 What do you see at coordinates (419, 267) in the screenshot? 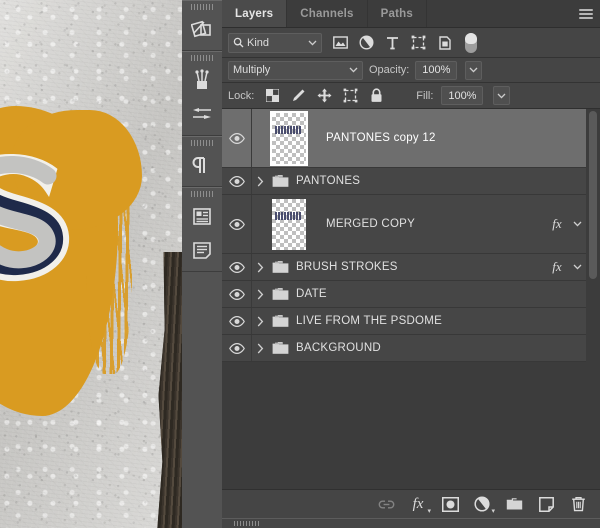
I see `layer-name: BRUSH STROKES` at bounding box center [419, 267].